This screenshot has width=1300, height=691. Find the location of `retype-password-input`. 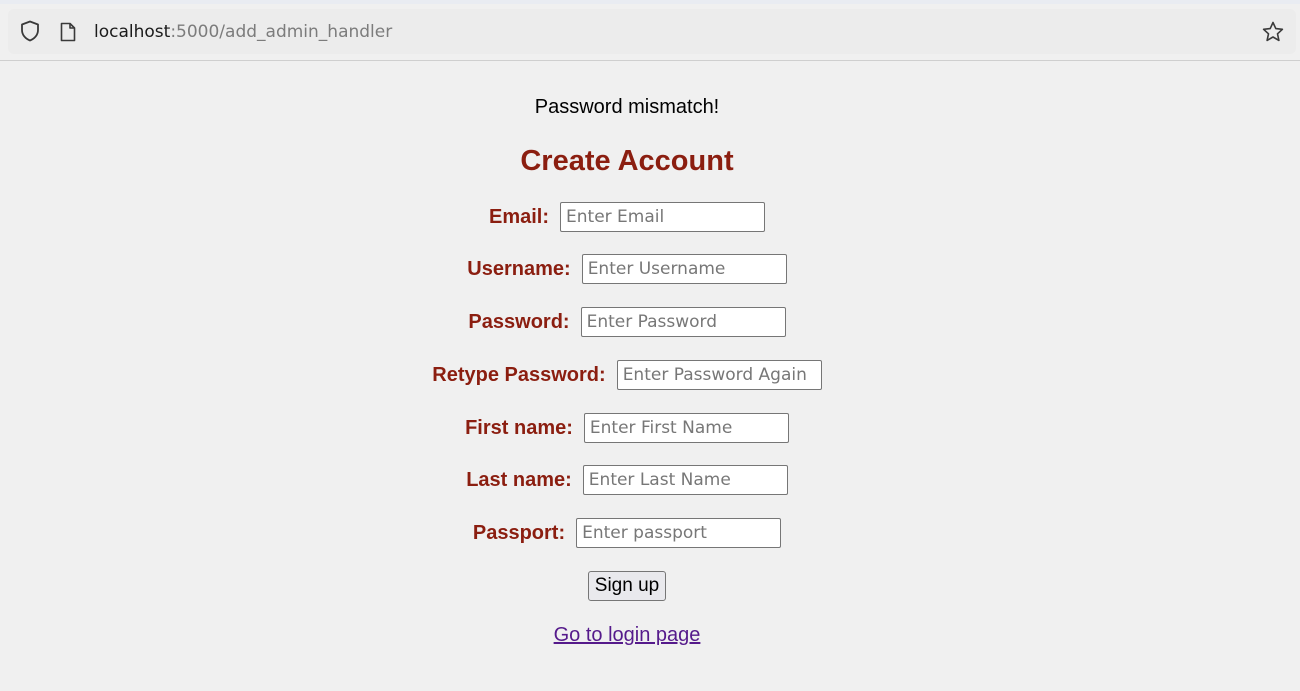

retype-password-input is located at coordinates (719, 375).